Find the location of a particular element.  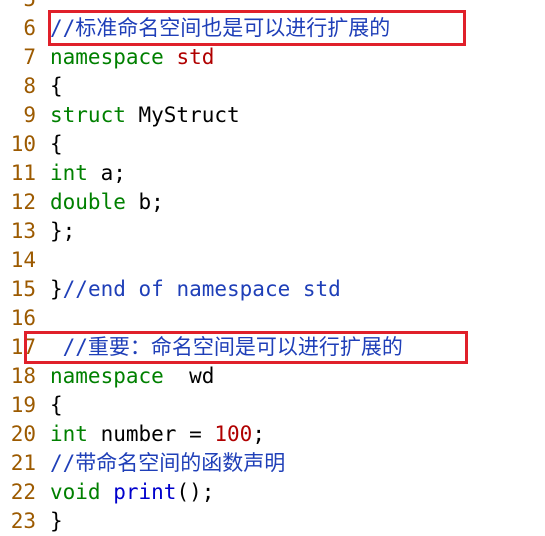

token: ; is located at coordinates (258, 434).